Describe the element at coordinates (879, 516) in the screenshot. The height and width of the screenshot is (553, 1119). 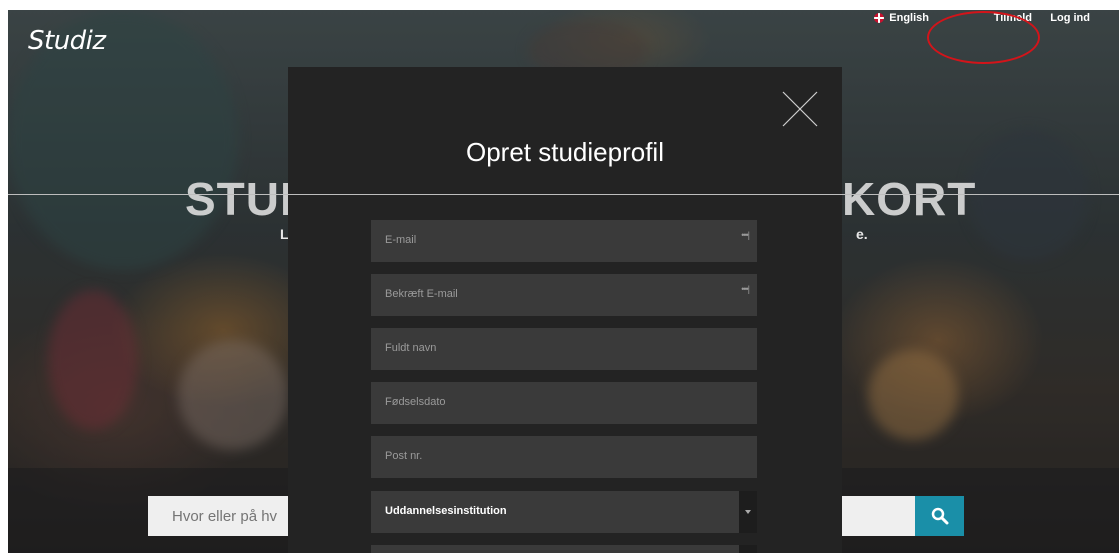
I see `search-location-field` at that location.